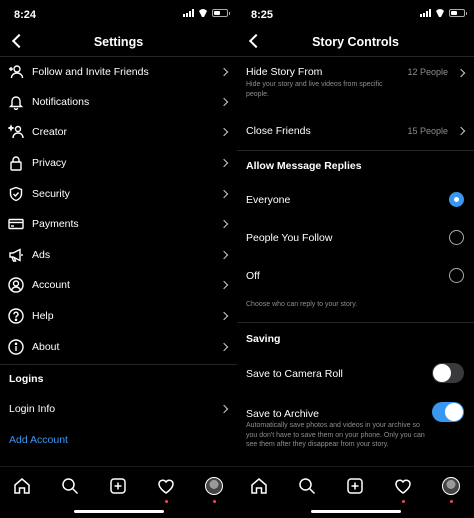 This screenshot has width=474, height=518. What do you see at coordinates (51, 285) in the screenshot?
I see `settings-item-label: Account` at bounding box center [51, 285].